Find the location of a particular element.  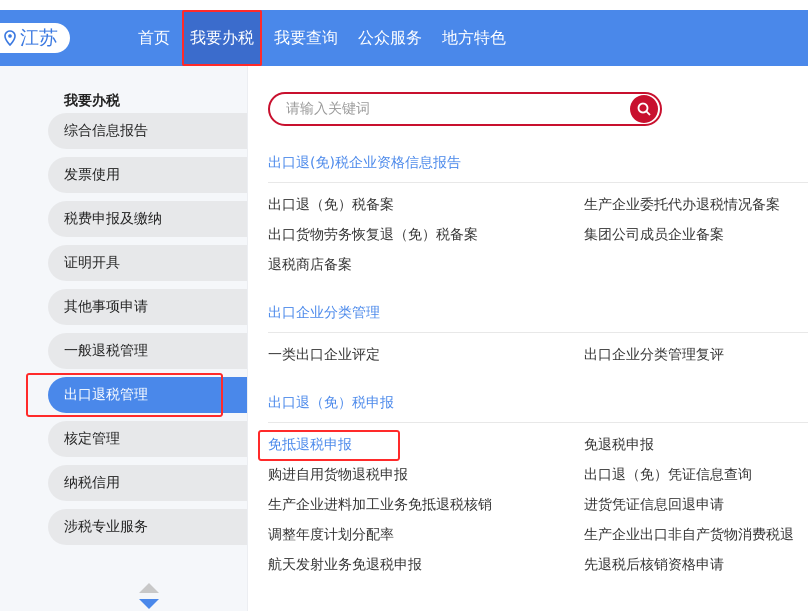

service-link: 调整年度计划分配率 is located at coordinates (331, 535).